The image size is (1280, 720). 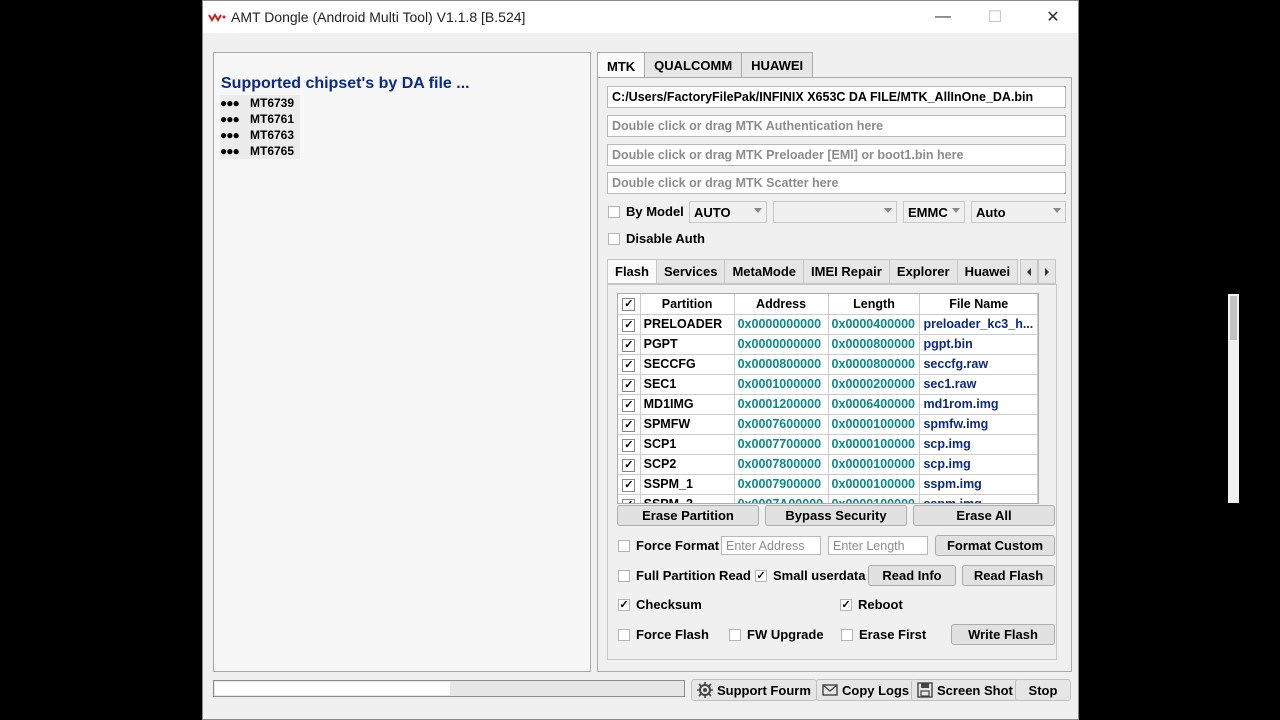 What do you see at coordinates (978, 404) in the screenshot?
I see `file-cell: md1rom.img` at bounding box center [978, 404].